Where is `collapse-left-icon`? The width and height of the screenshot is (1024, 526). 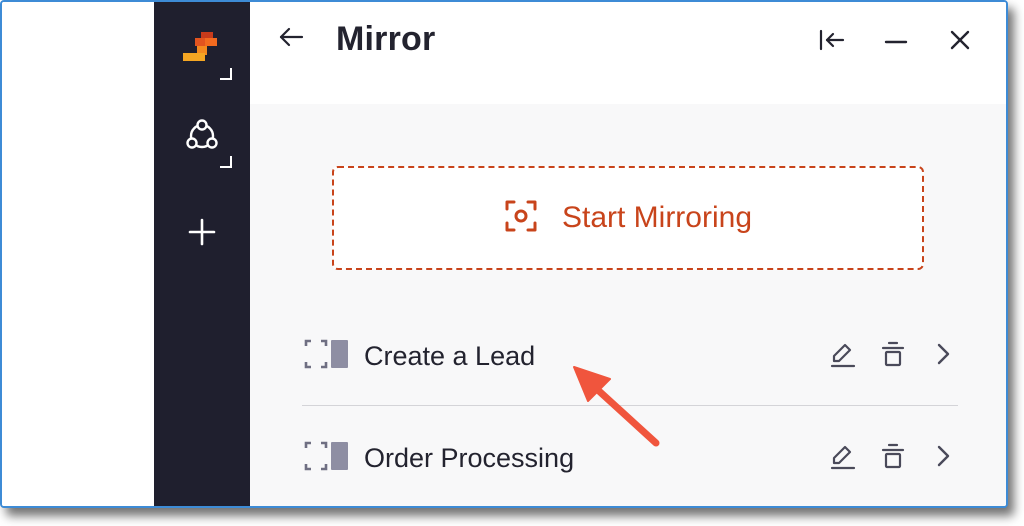
collapse-left-icon is located at coordinates (832, 42).